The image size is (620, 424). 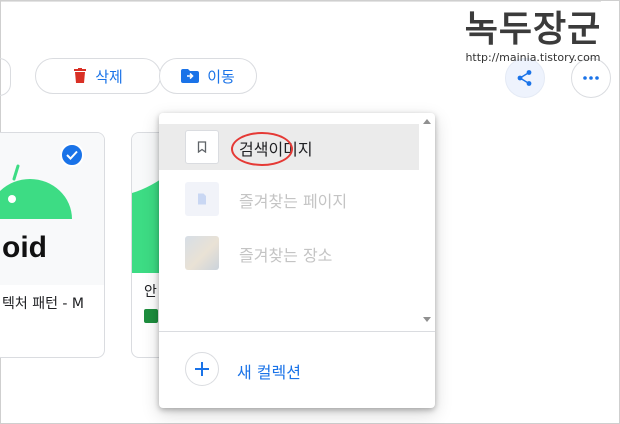 I want to click on folder-move-icon, so click(x=190, y=76).